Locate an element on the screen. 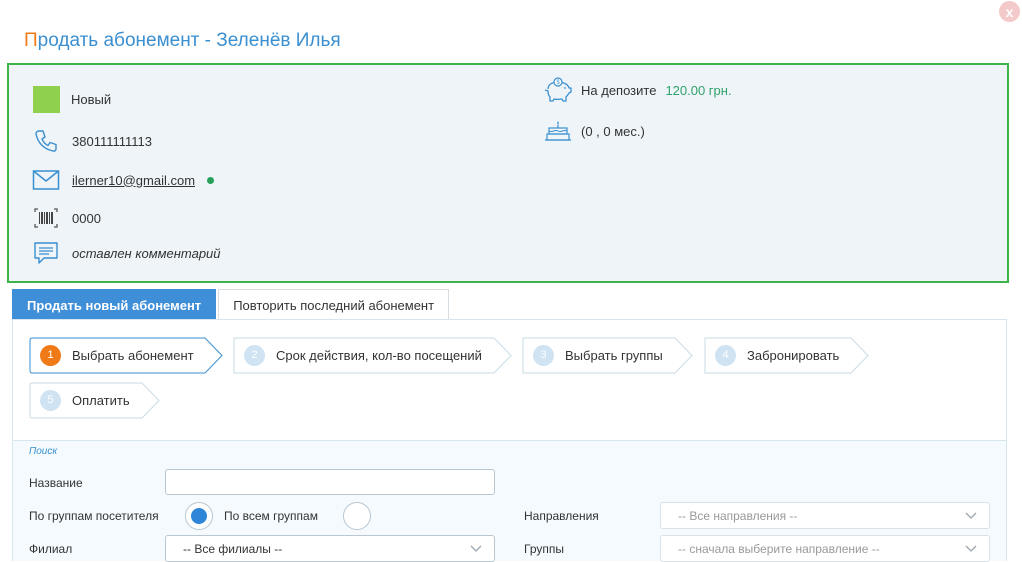 This screenshot has width=1022, height=562. envelope-icon is located at coordinates (46, 180).